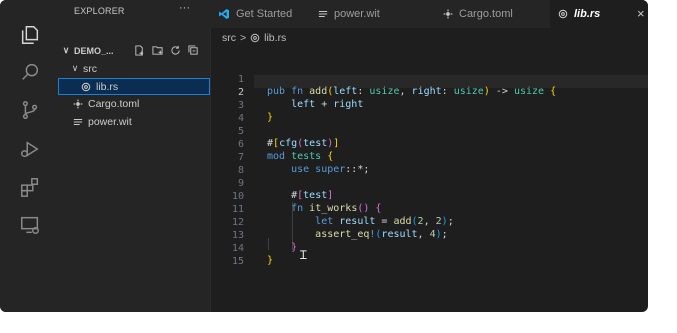 This screenshot has height=333, width=677. What do you see at coordinates (90, 68) in the screenshot?
I see `tree-item-label: src` at bounding box center [90, 68].